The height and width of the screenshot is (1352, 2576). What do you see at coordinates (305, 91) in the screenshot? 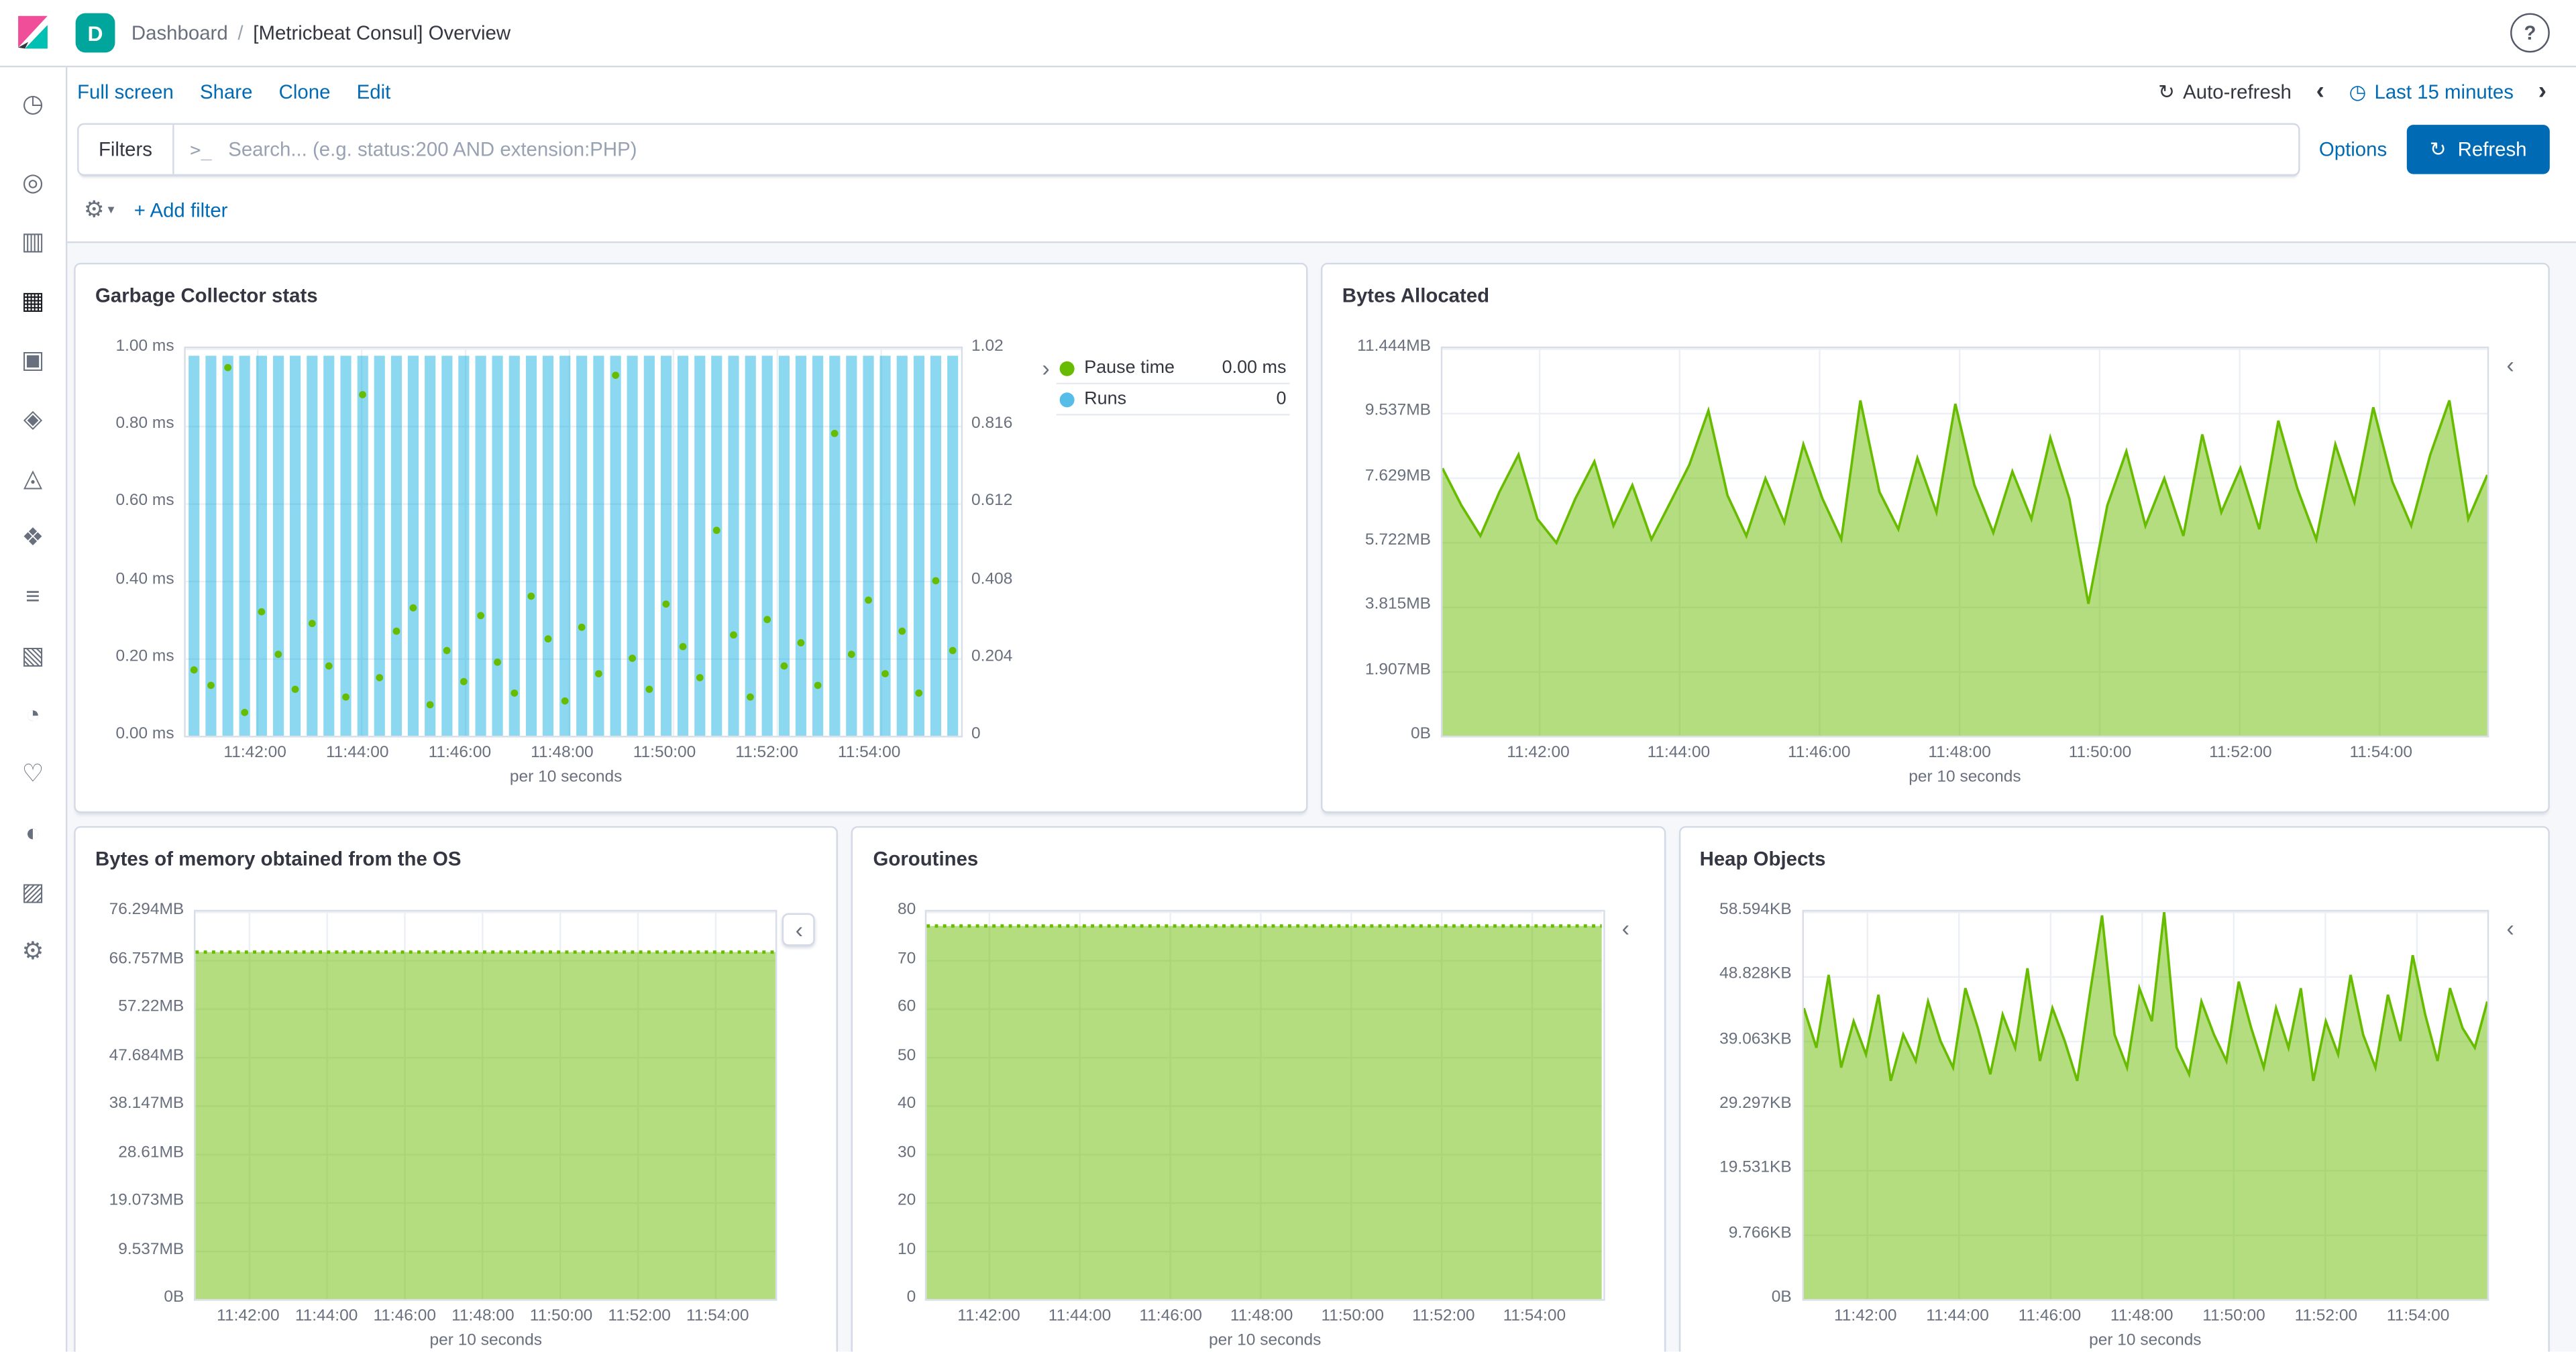
I see `clone-button: Clone` at bounding box center [305, 91].